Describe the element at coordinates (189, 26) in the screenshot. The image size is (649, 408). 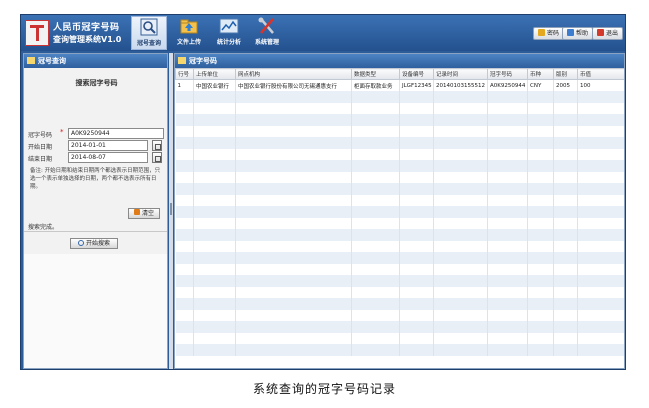
I see `folder-upload-icon` at that location.